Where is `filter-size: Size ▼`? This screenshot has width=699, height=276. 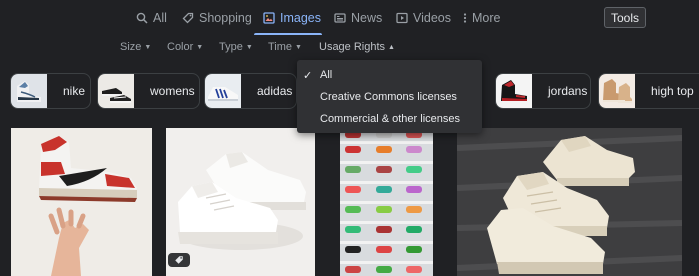 filter-size: Size ▼ is located at coordinates (135, 47).